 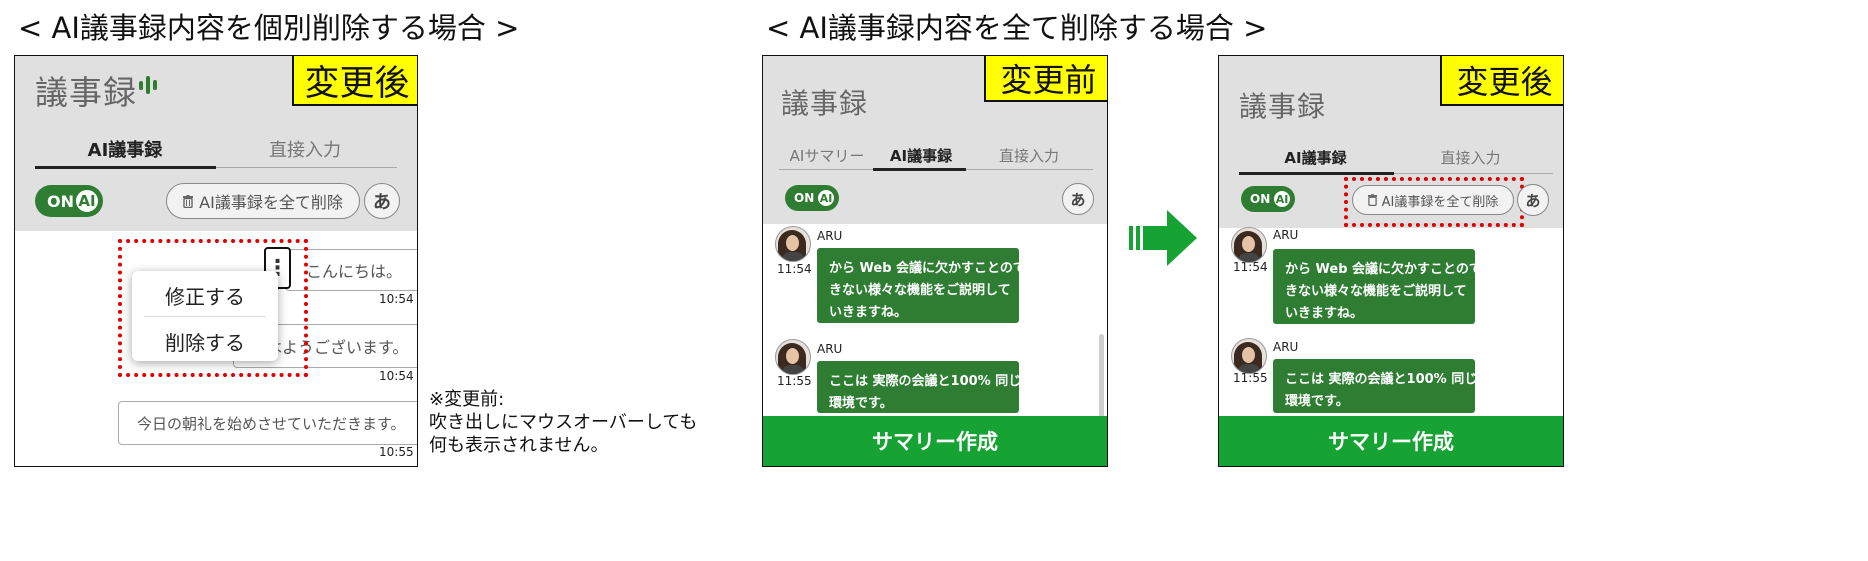 What do you see at coordinates (271, 202) in the screenshot?
I see `delete-all-label: AI議事録を全て削除` at bounding box center [271, 202].